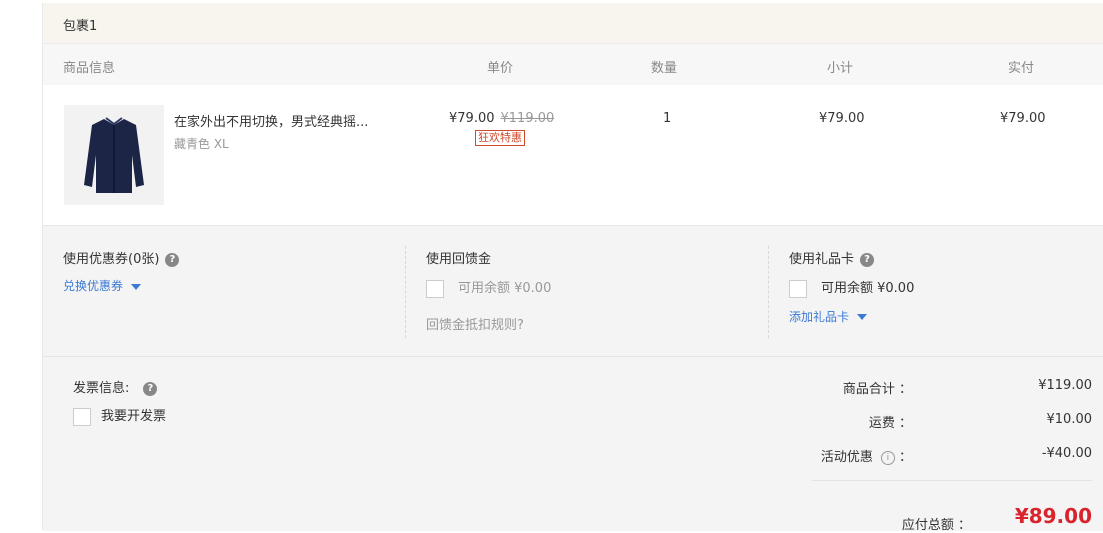 This screenshot has width=1103, height=533. I want to click on rebate-rule-link: 回馈金抵扣规则?, so click(488, 323).